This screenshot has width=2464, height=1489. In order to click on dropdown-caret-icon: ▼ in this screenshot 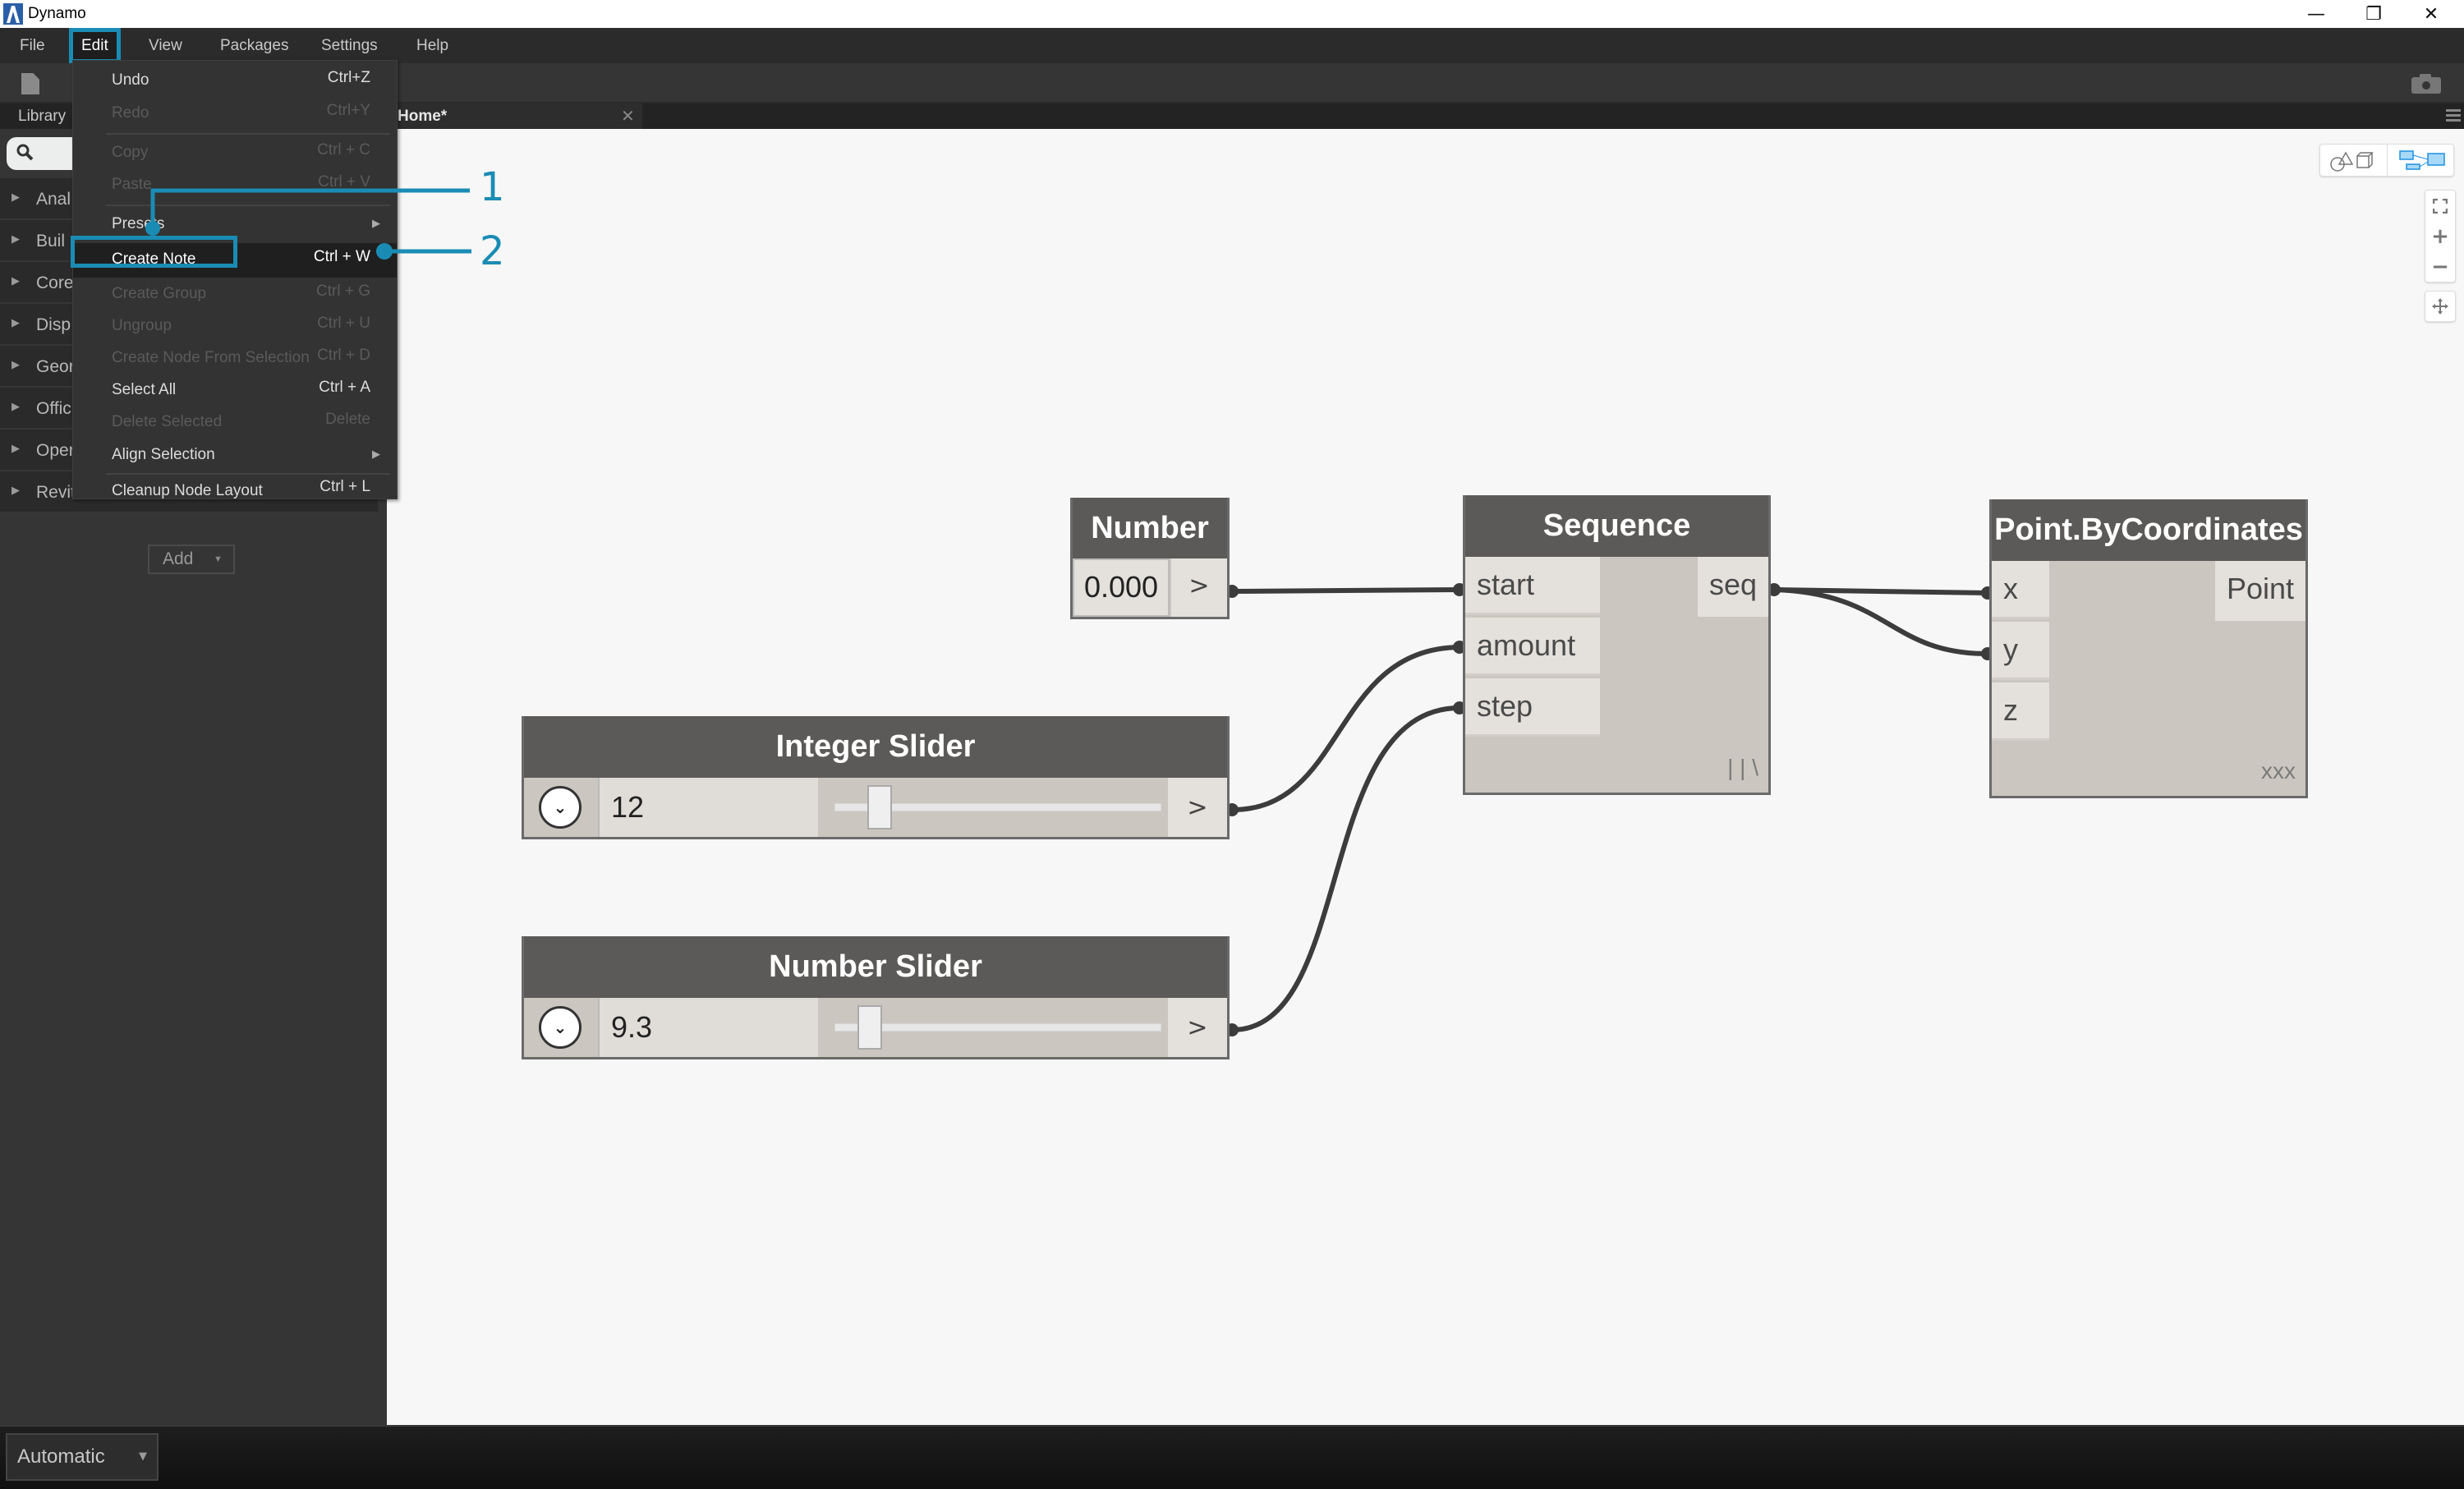, I will do `click(143, 1456)`.